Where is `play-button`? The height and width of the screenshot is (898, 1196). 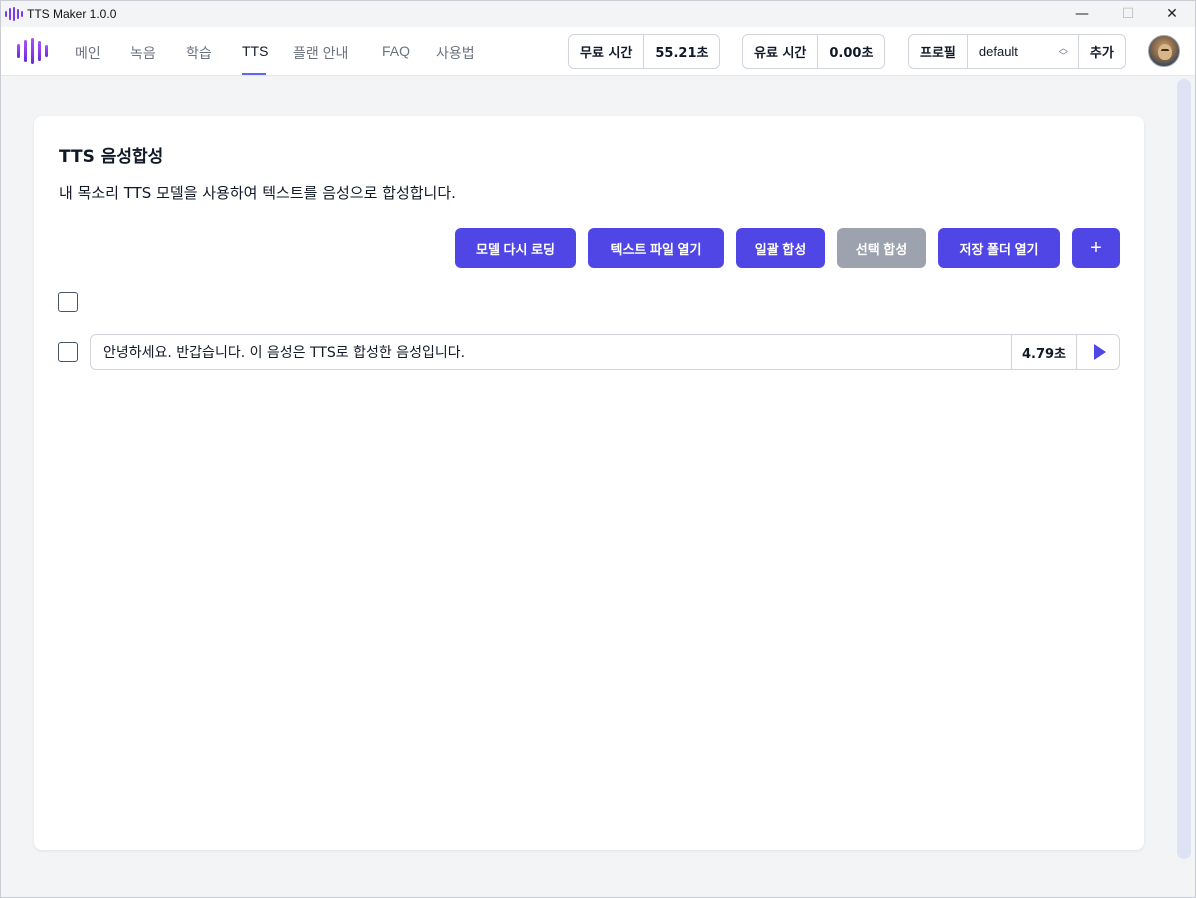
play-button is located at coordinates (1097, 352).